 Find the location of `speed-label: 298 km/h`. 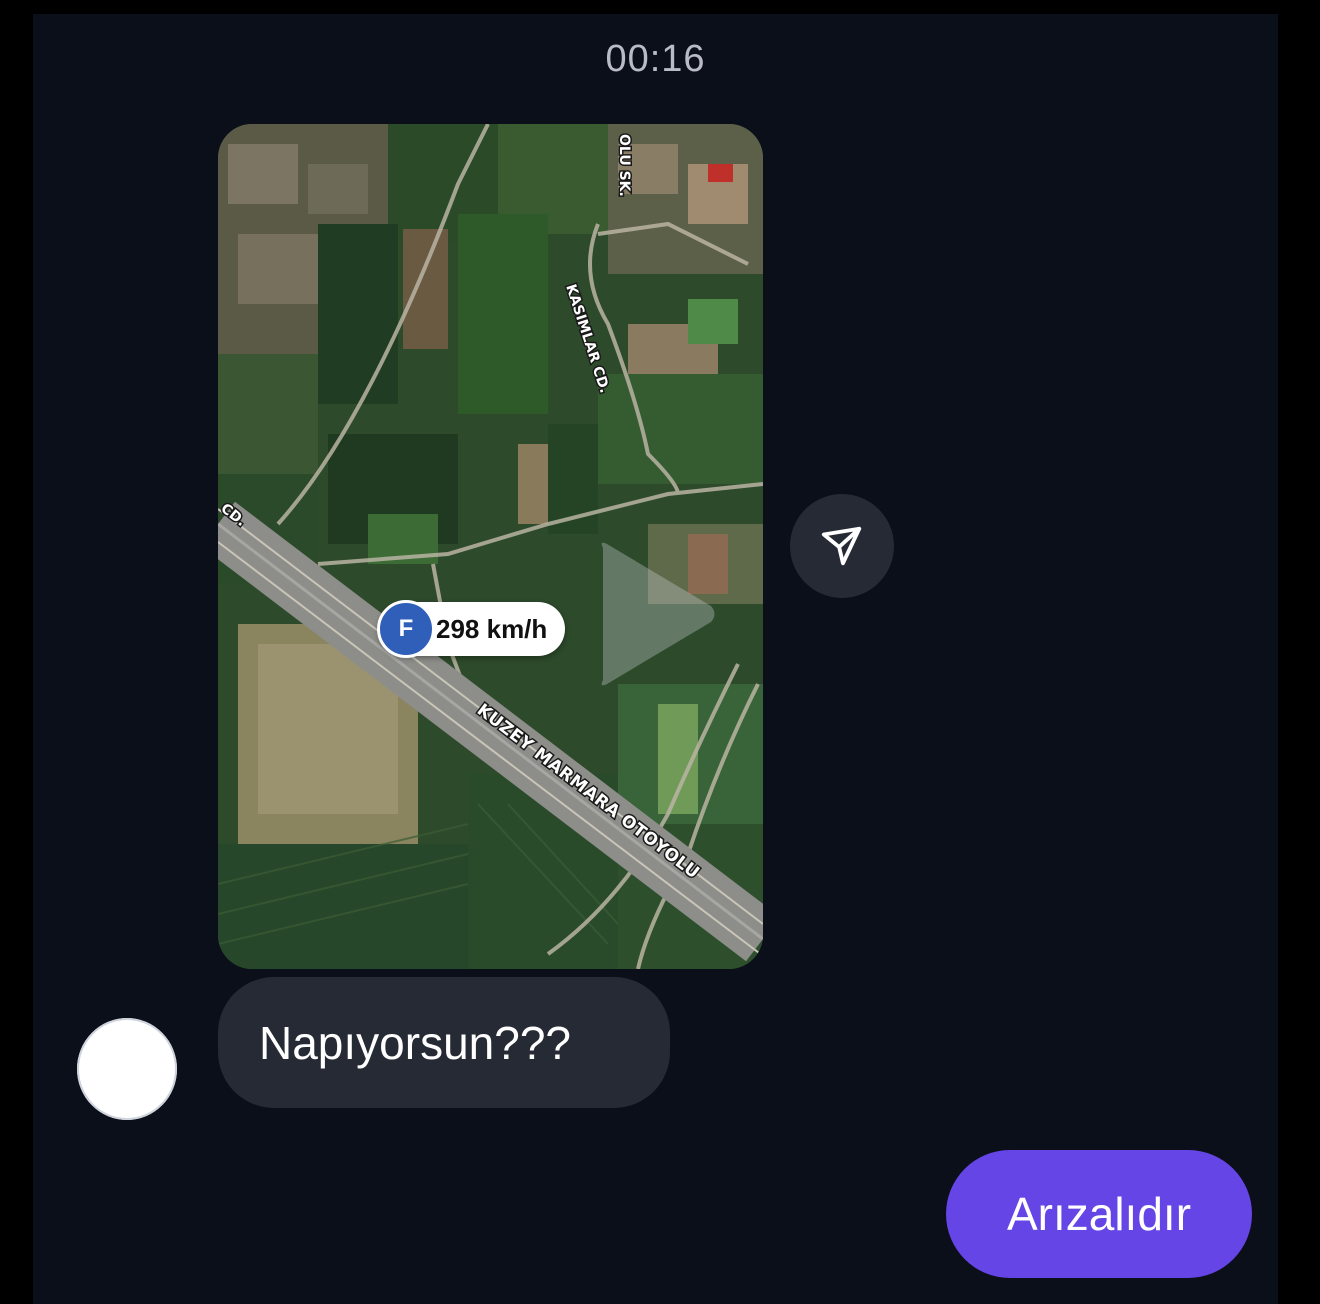

speed-label: 298 km/h is located at coordinates (492, 628).